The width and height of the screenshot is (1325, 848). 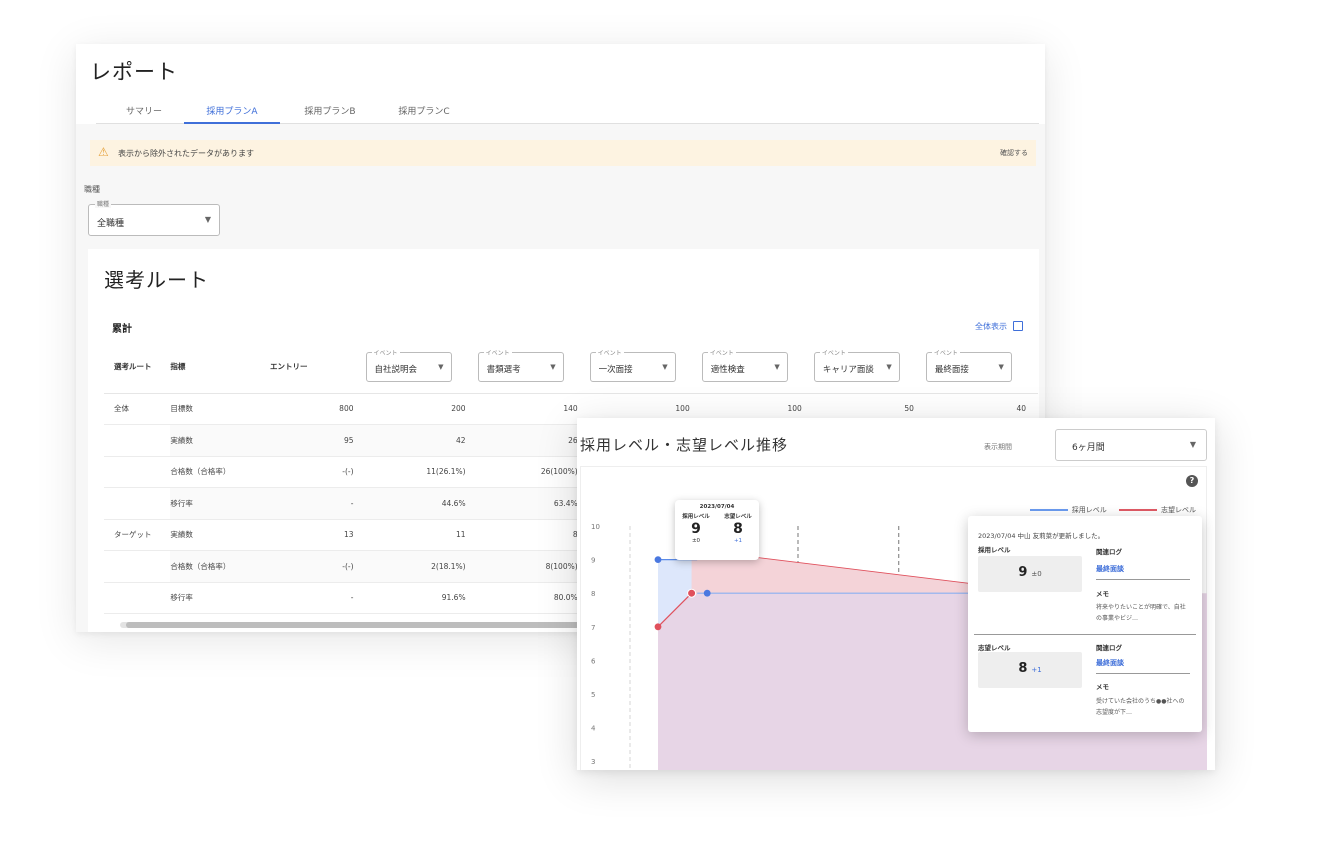 What do you see at coordinates (421, 503) in the screenshot?
I see `cell-value: 44.6%` at bounding box center [421, 503].